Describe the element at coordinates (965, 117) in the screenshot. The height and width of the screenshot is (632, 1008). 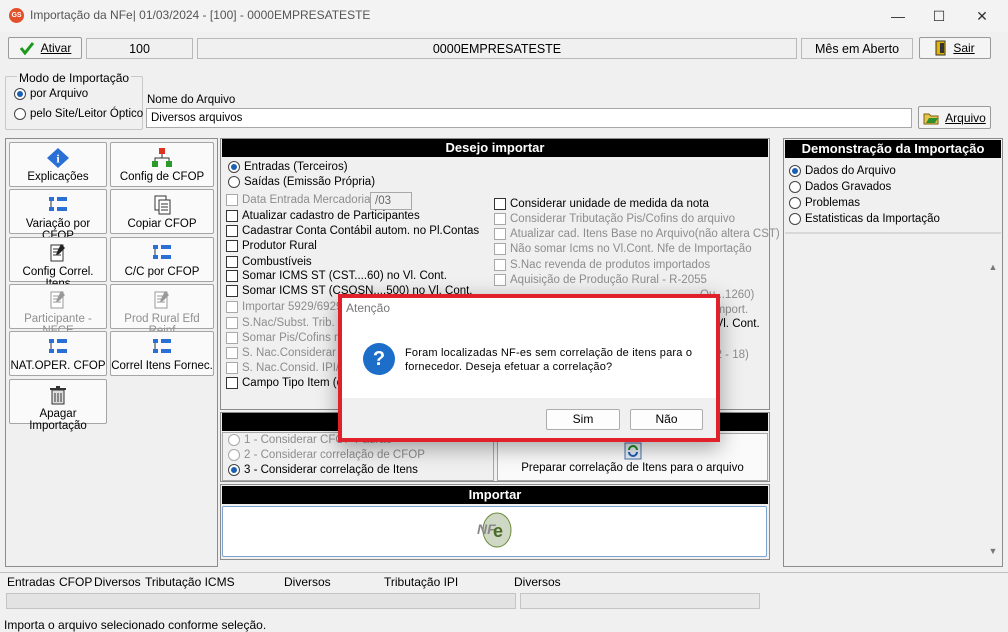
I see `arquivo-label: Arquivo` at that location.